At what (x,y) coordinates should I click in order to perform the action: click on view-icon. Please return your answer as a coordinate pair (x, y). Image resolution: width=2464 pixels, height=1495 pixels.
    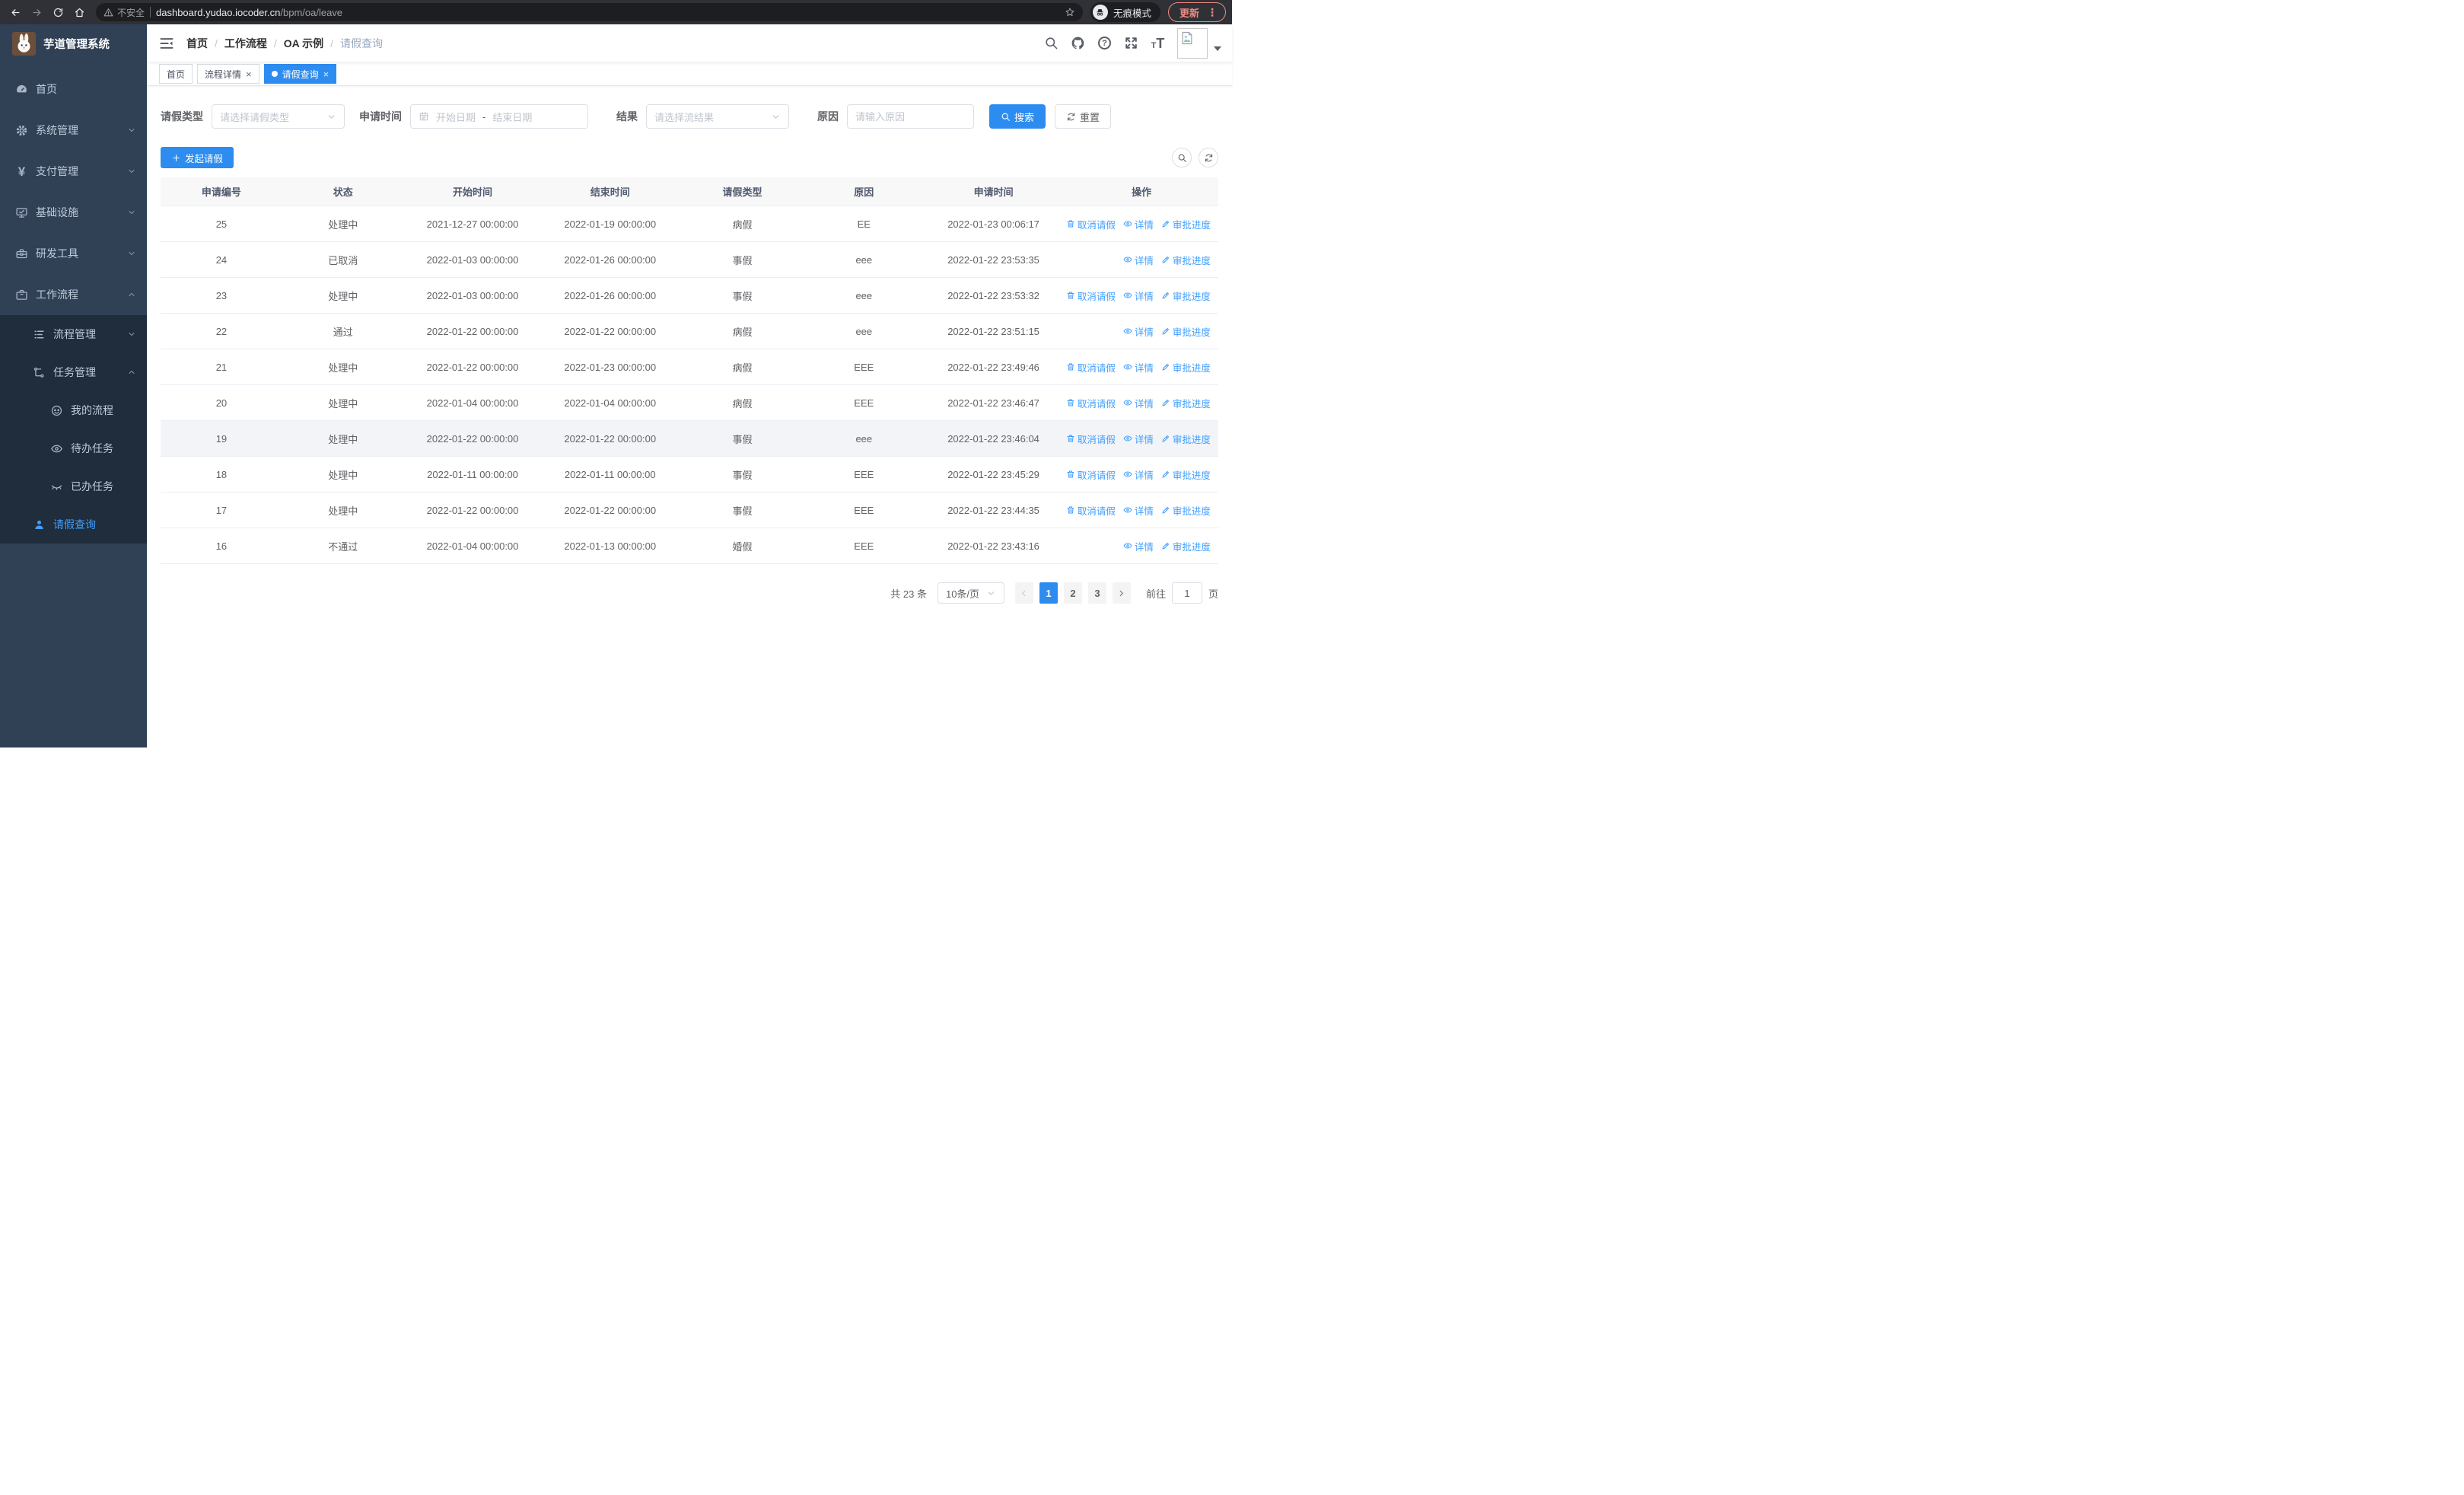
    Looking at the image, I should click on (1127, 510).